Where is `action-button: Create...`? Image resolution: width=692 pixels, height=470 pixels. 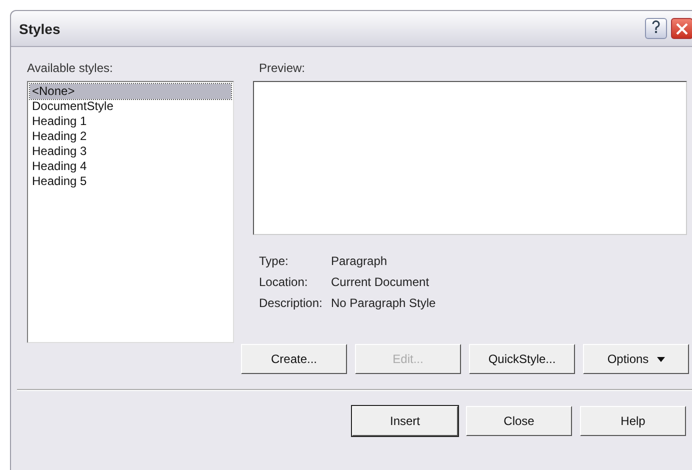 action-button: Create... is located at coordinates (294, 359).